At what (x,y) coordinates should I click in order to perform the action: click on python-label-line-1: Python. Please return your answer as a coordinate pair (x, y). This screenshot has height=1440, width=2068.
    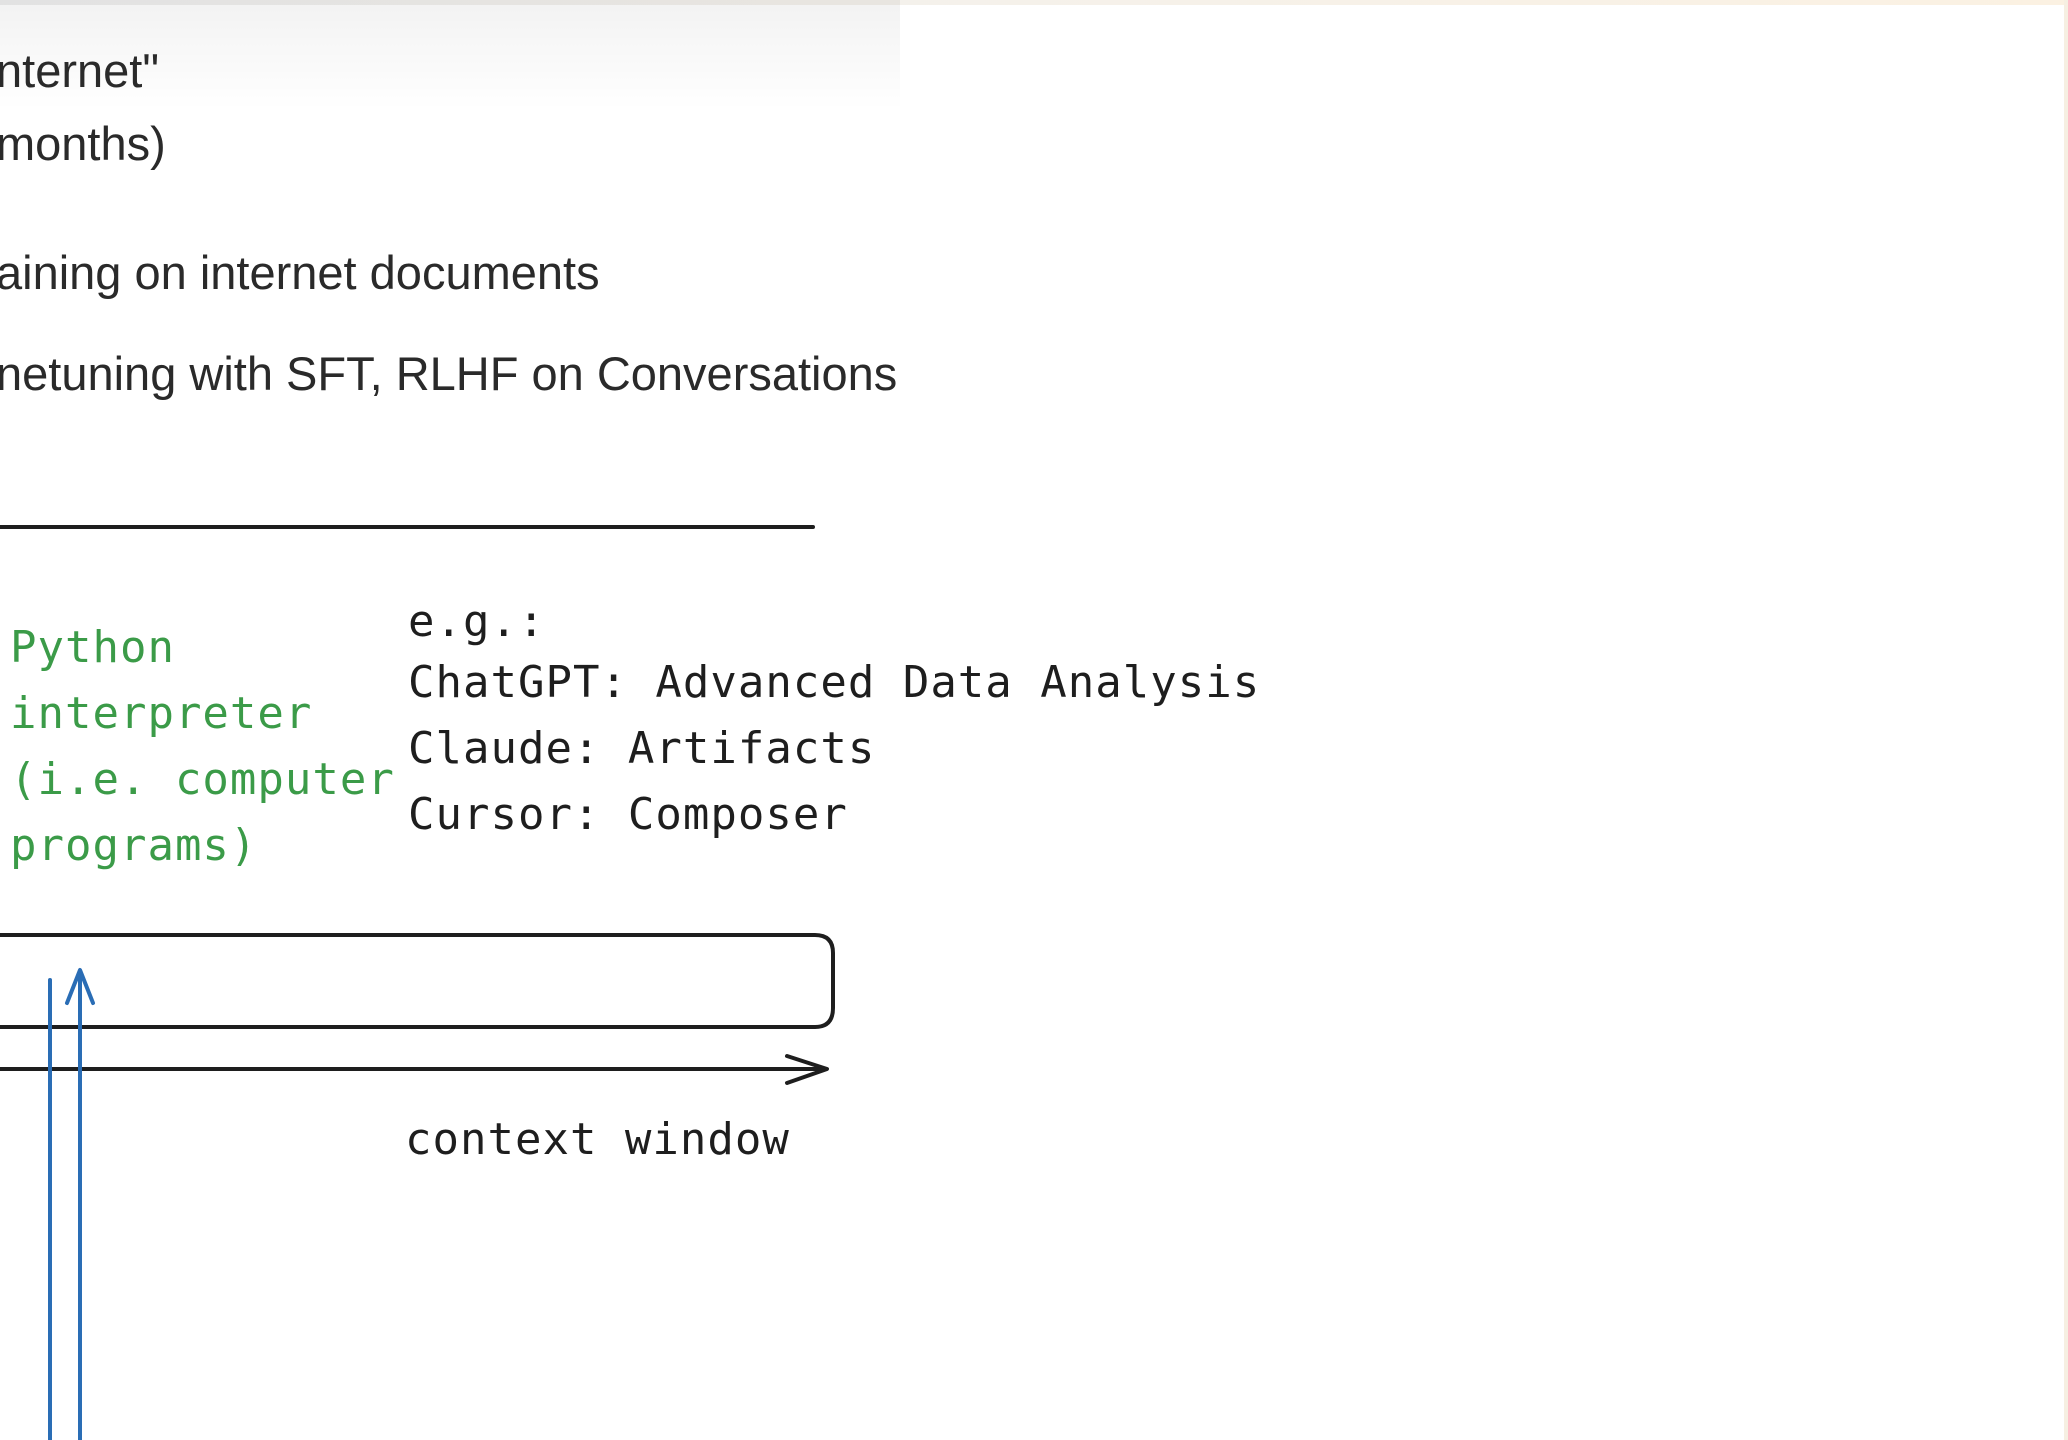
    Looking at the image, I should click on (92, 647).